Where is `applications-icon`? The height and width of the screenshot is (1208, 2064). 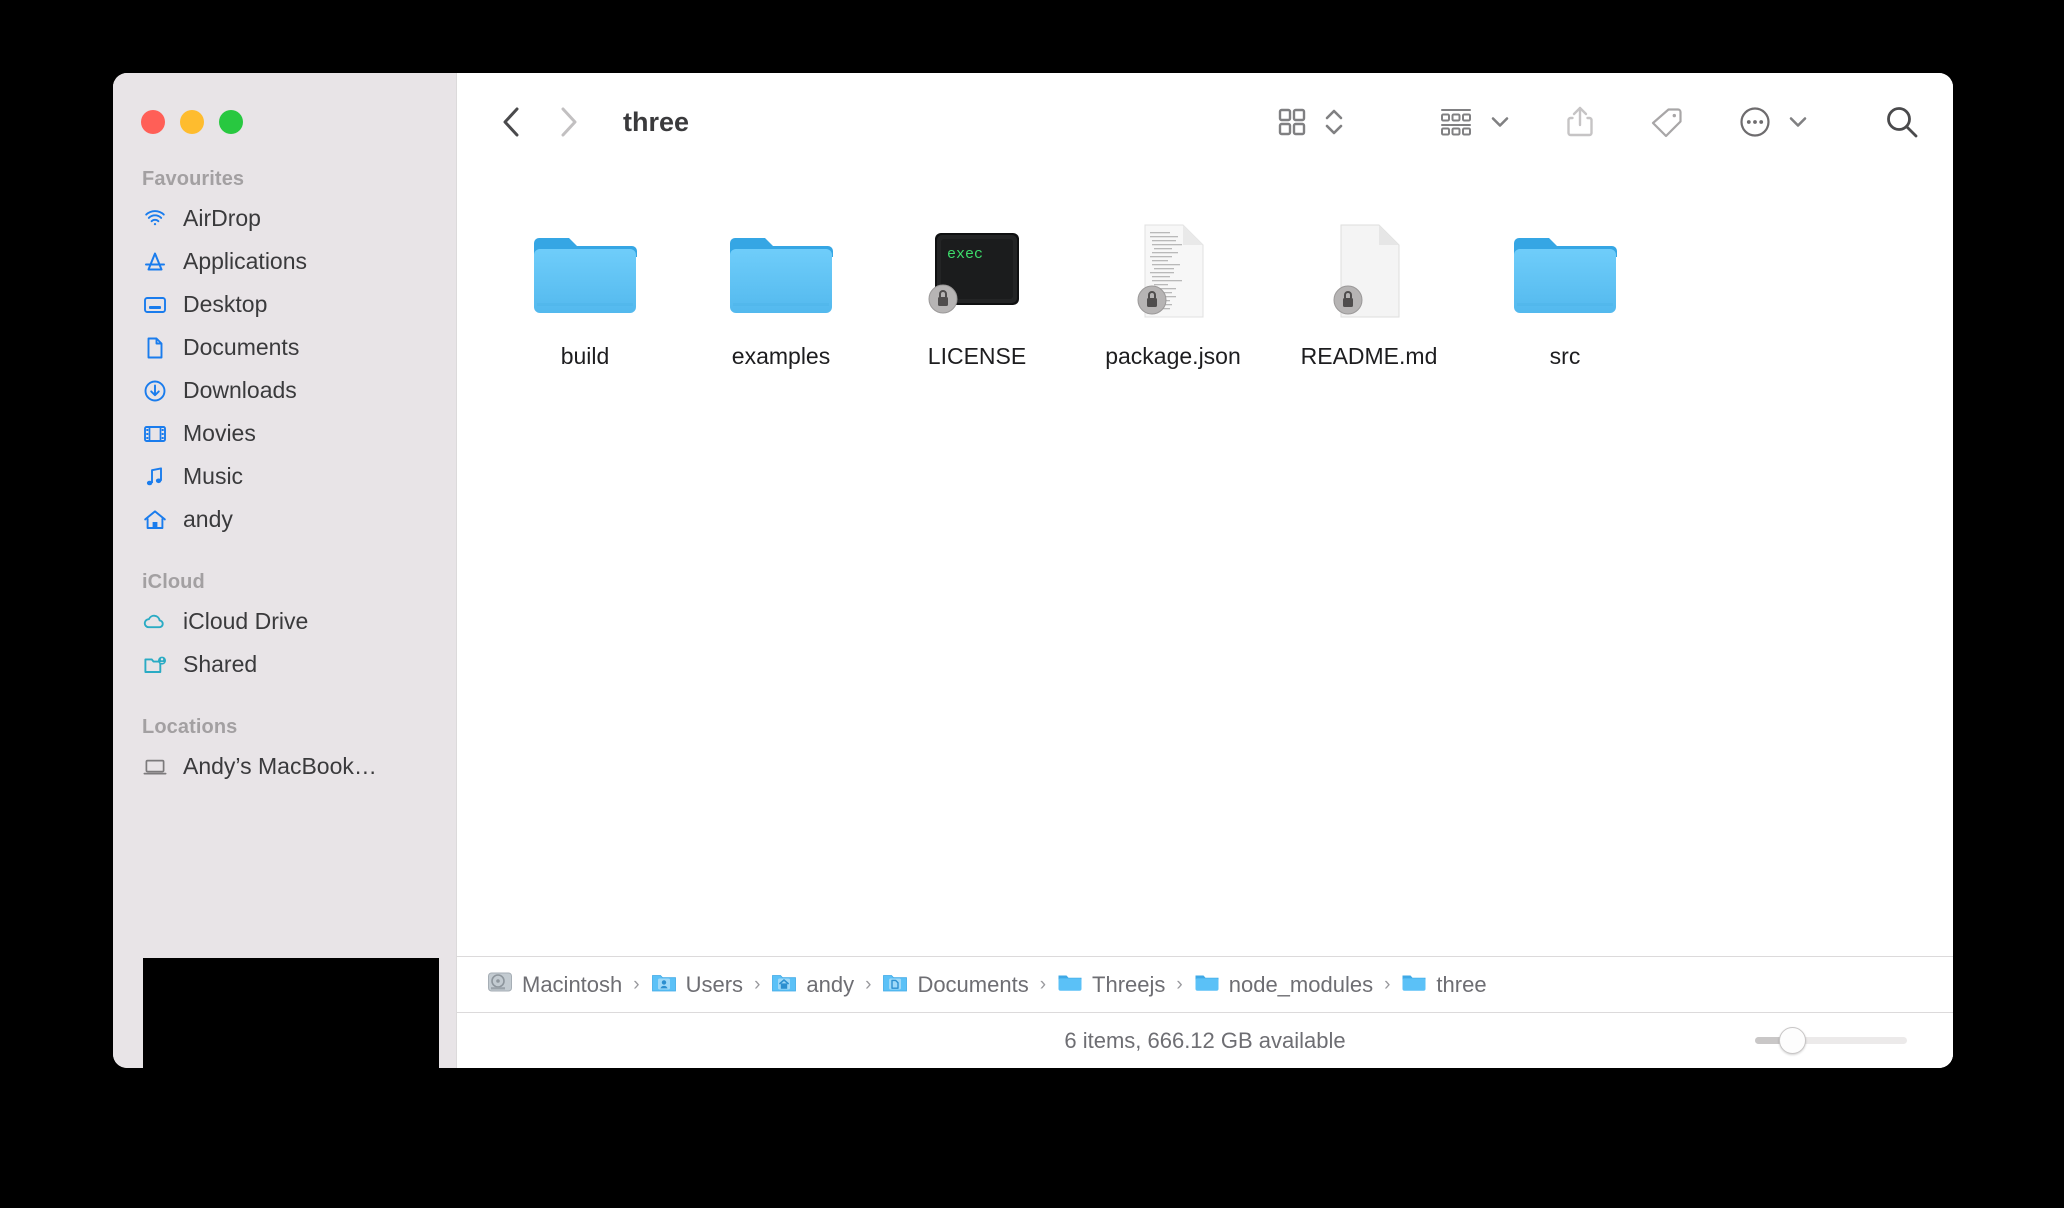 applications-icon is located at coordinates (155, 262).